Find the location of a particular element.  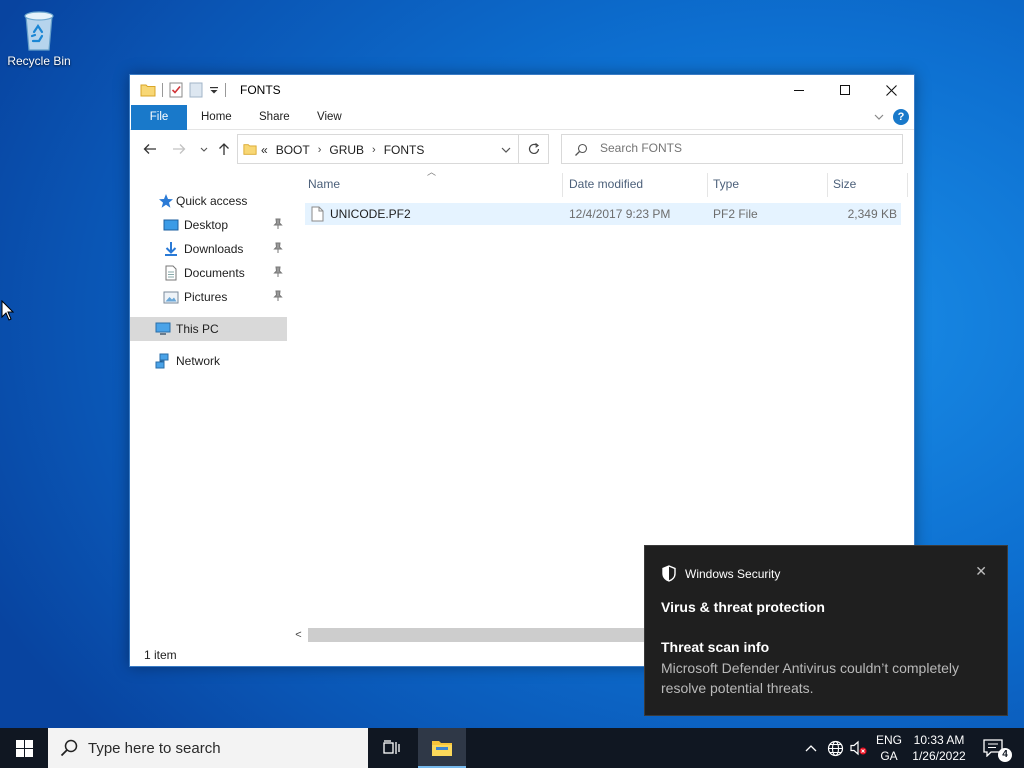

address-bar: « BOOT › GRUB › FONTS is located at coordinates (378, 149).